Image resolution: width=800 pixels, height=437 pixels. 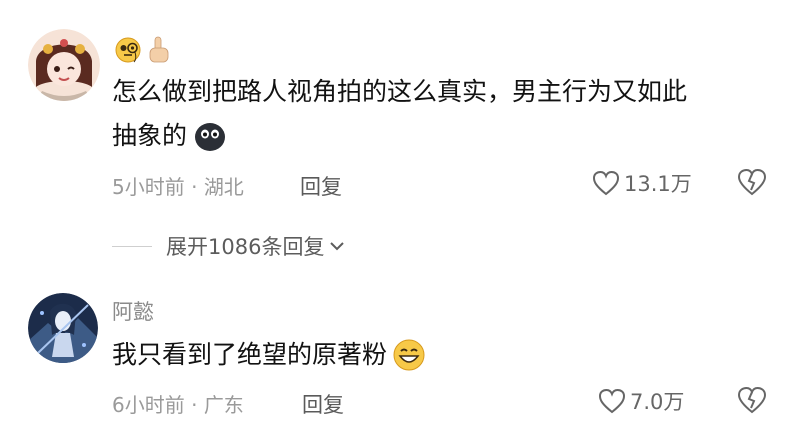 I want to click on comment-2-text: 我只看到了绝望的原著粉, so click(x=268, y=355).